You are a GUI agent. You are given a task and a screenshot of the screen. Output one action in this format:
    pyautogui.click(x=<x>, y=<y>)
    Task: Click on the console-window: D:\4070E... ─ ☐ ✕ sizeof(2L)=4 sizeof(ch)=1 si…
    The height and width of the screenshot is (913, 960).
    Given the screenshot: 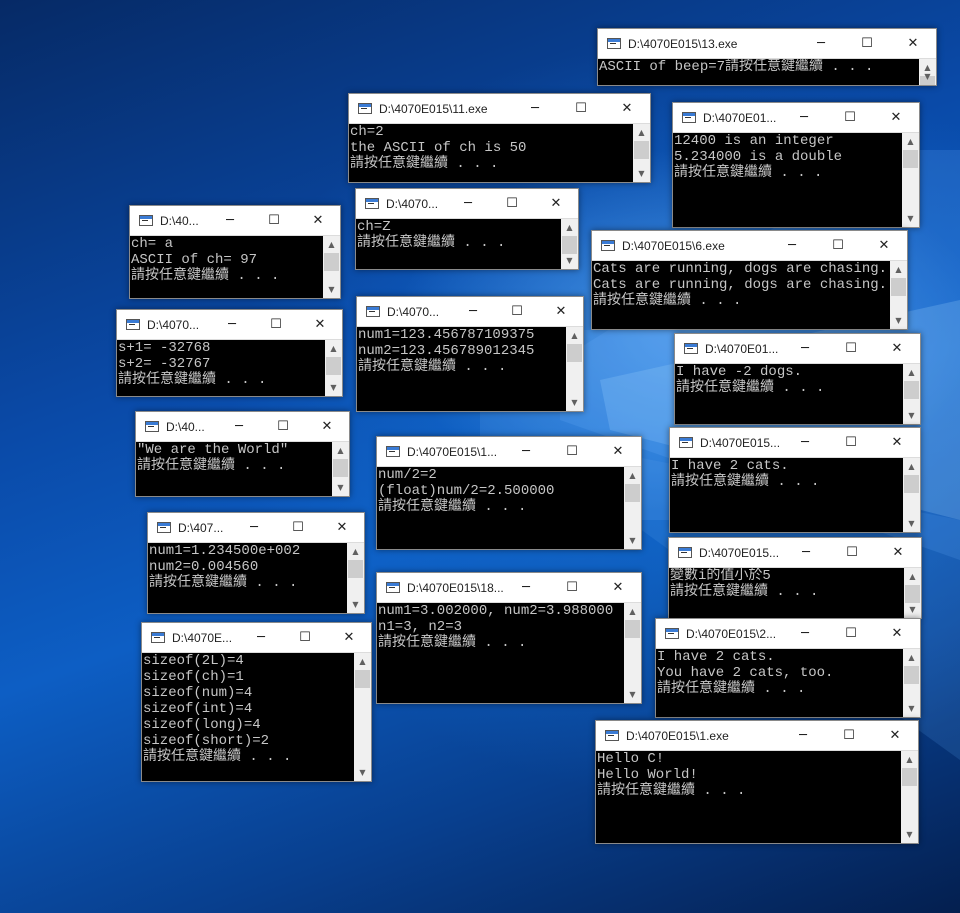 What is the action you would take?
    pyautogui.click(x=256, y=702)
    